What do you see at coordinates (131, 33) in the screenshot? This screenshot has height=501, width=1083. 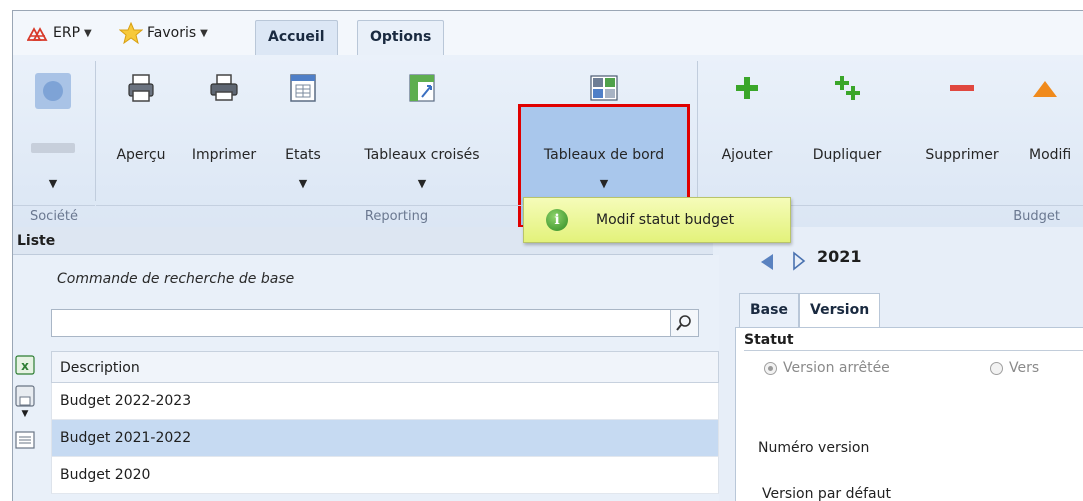 I see `star-icon` at bounding box center [131, 33].